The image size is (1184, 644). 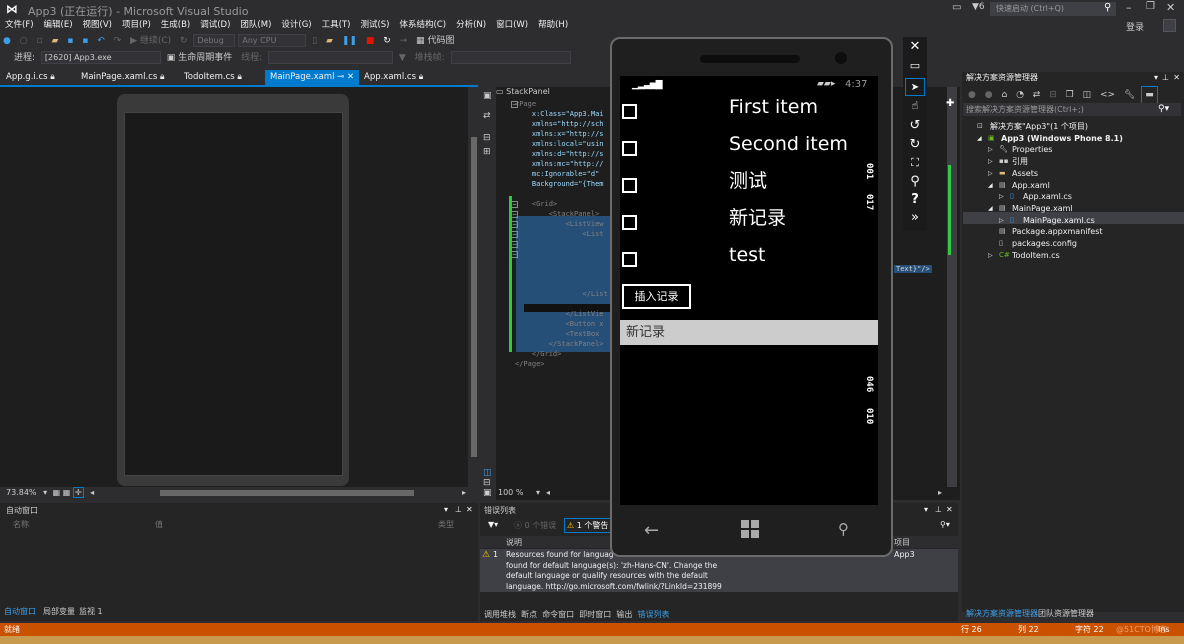 What do you see at coordinates (184, 41) in the screenshot?
I see `refresh-icon: ↻` at bounding box center [184, 41].